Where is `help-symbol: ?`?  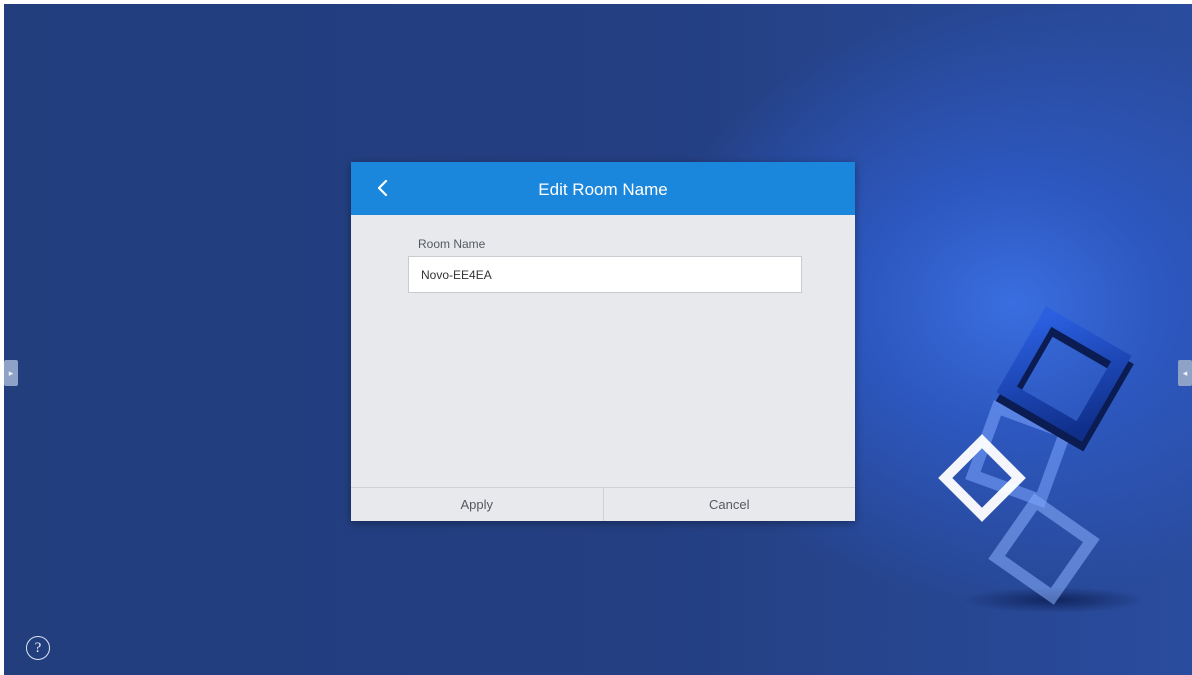
help-symbol: ? is located at coordinates (38, 648).